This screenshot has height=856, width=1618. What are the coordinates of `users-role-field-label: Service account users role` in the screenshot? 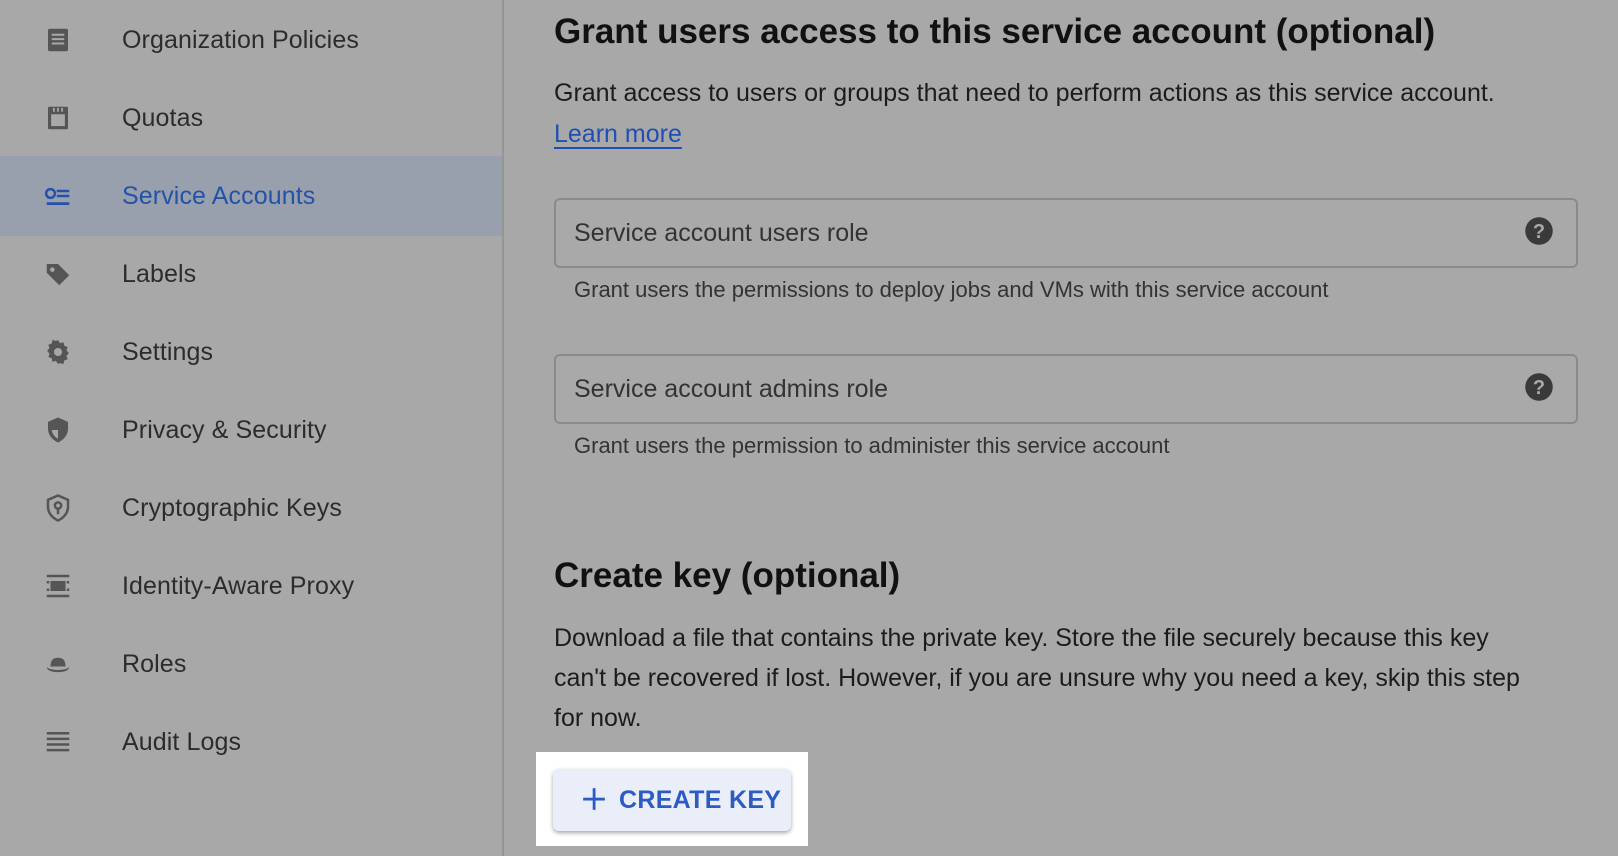 It's located at (721, 233).